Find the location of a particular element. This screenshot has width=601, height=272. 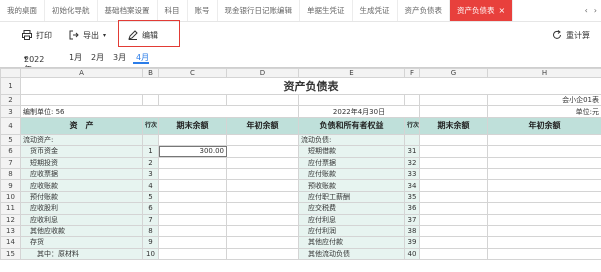

row-number: 11 is located at coordinates (11, 208).